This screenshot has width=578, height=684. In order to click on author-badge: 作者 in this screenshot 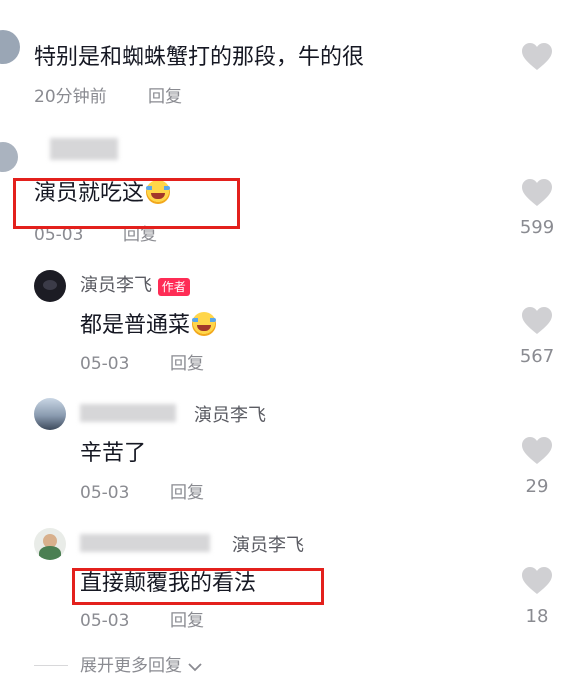, I will do `click(173, 287)`.